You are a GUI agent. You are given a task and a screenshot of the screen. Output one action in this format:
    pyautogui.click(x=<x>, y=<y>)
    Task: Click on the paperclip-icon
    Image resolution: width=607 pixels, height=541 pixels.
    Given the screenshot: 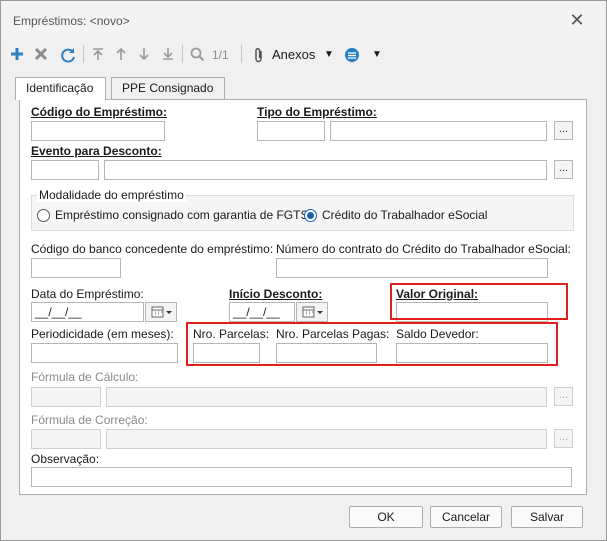 What is the action you would take?
    pyautogui.click(x=259, y=55)
    